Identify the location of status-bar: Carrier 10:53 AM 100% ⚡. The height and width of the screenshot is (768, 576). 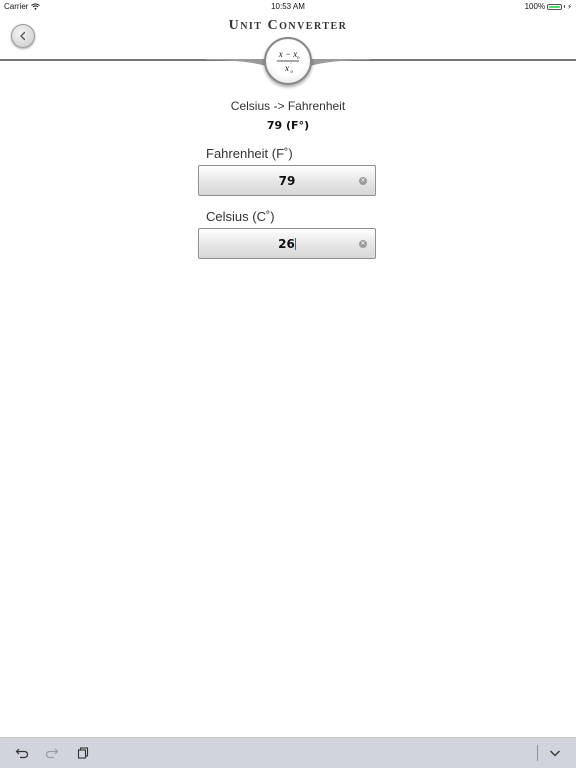
(288, 6).